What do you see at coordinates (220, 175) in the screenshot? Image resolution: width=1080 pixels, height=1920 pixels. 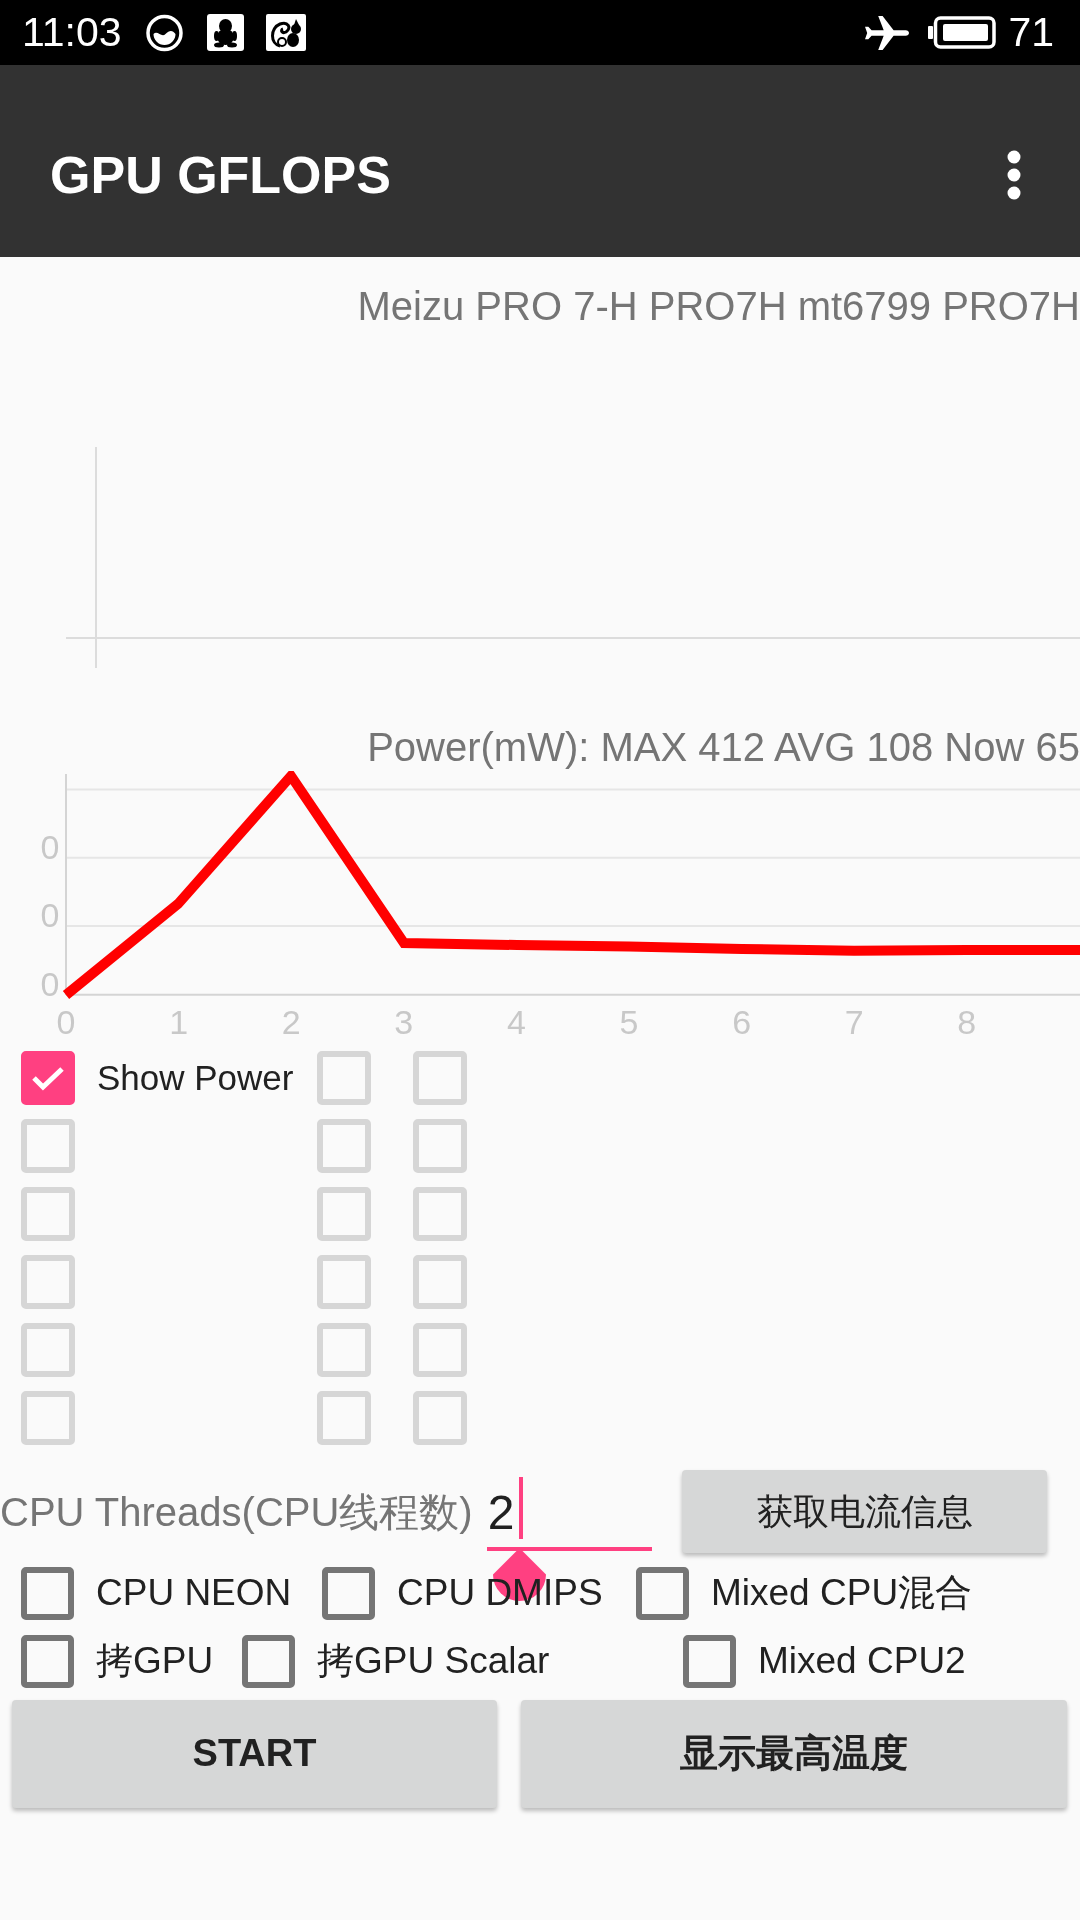 I see `app-title: GPU GFLOPS` at bounding box center [220, 175].